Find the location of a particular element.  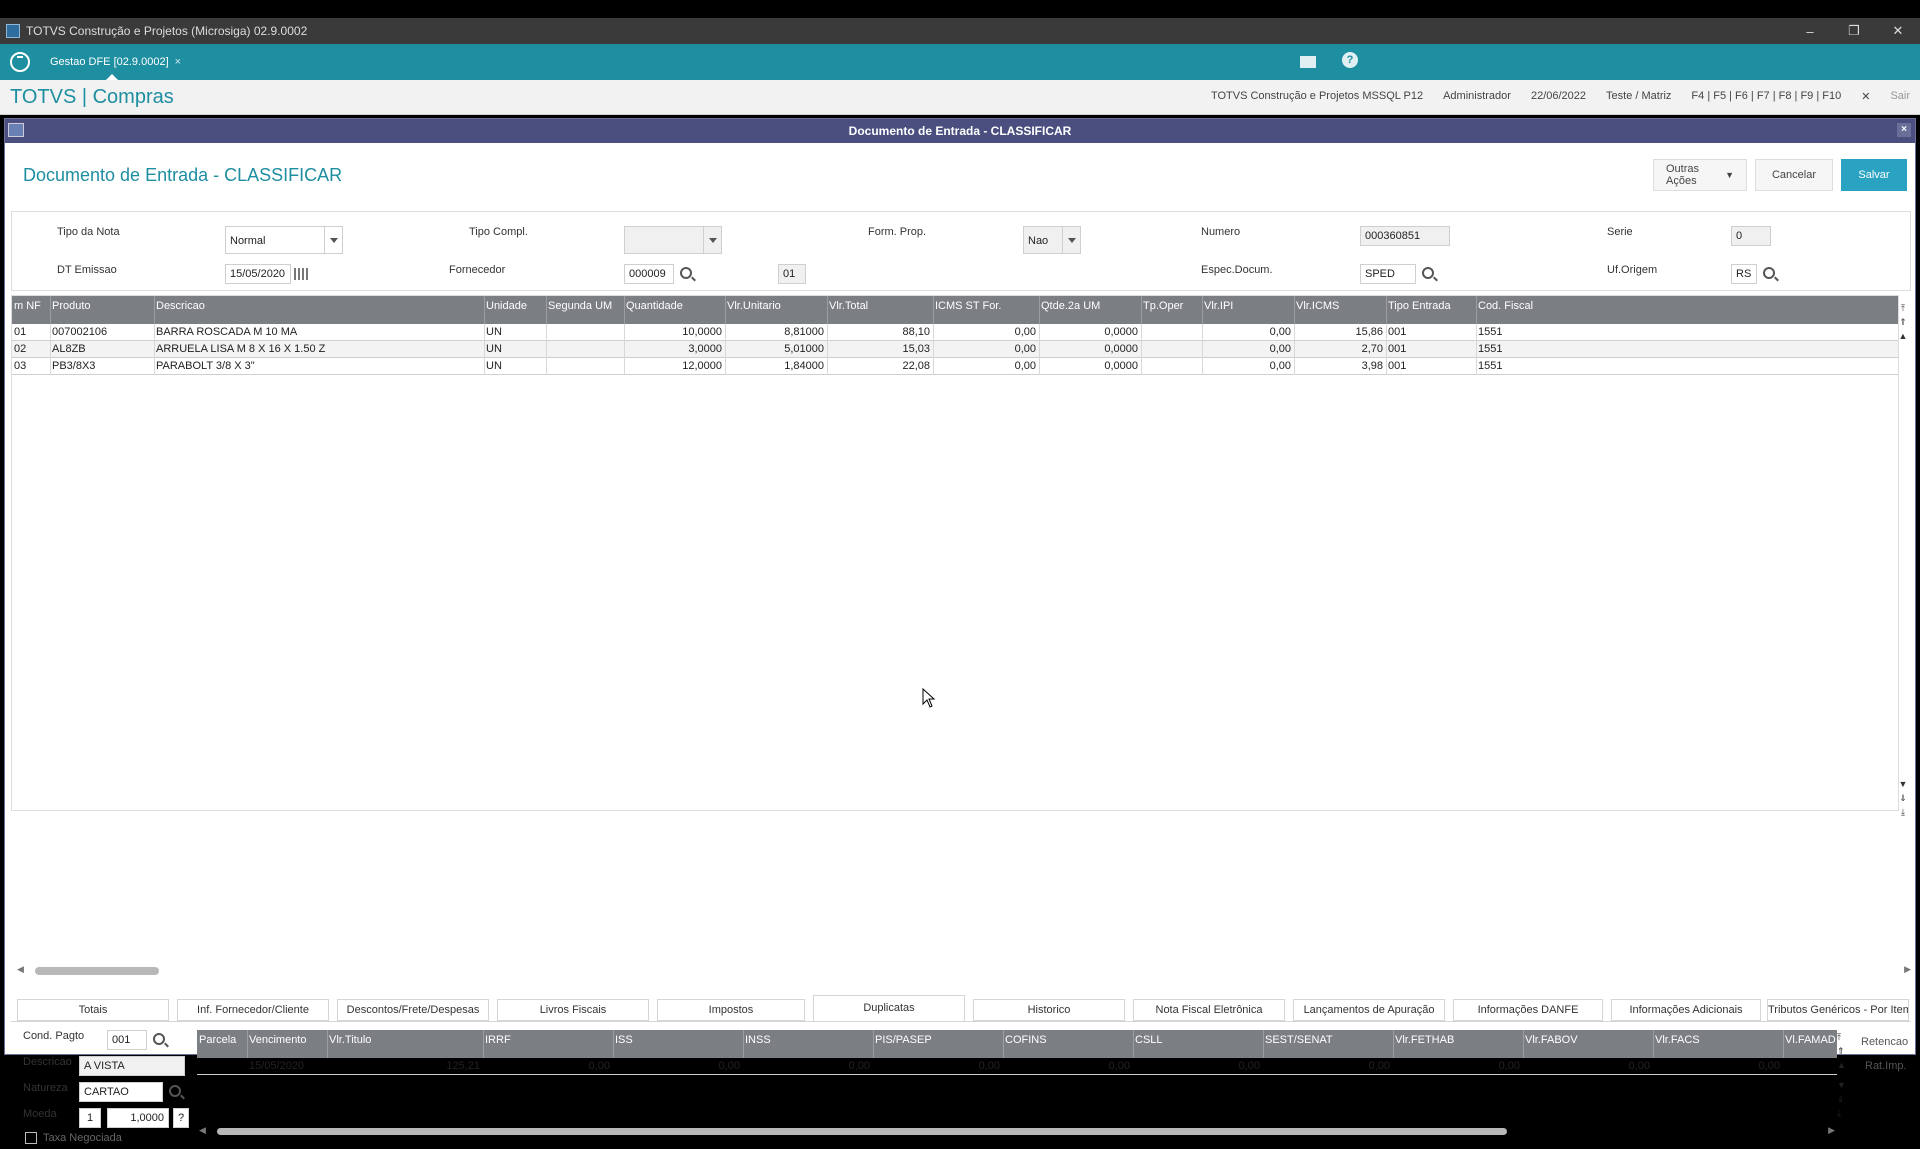

tab-nota-fiscal-eletr-nica: Nota Fiscal Eletrônica is located at coordinates (1209, 1010).